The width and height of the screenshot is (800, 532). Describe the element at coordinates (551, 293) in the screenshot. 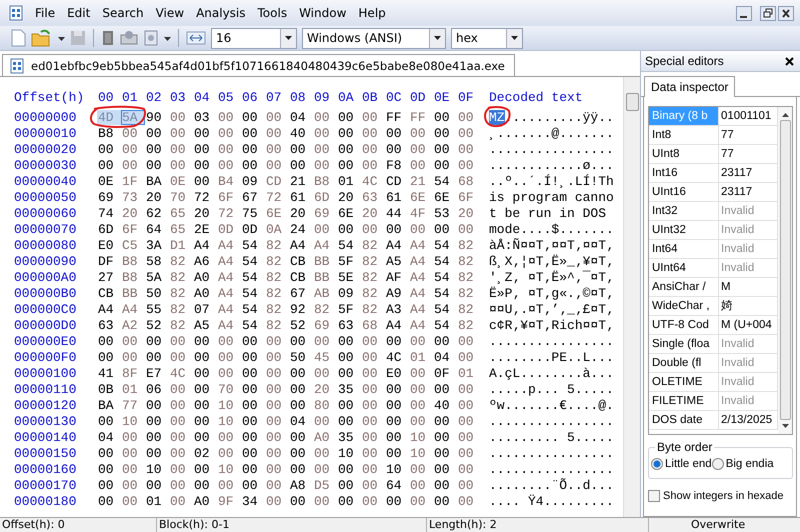

I see `decoded-text: Ë»P‚ ¤T‚g«.‚©¤T‚` at that location.